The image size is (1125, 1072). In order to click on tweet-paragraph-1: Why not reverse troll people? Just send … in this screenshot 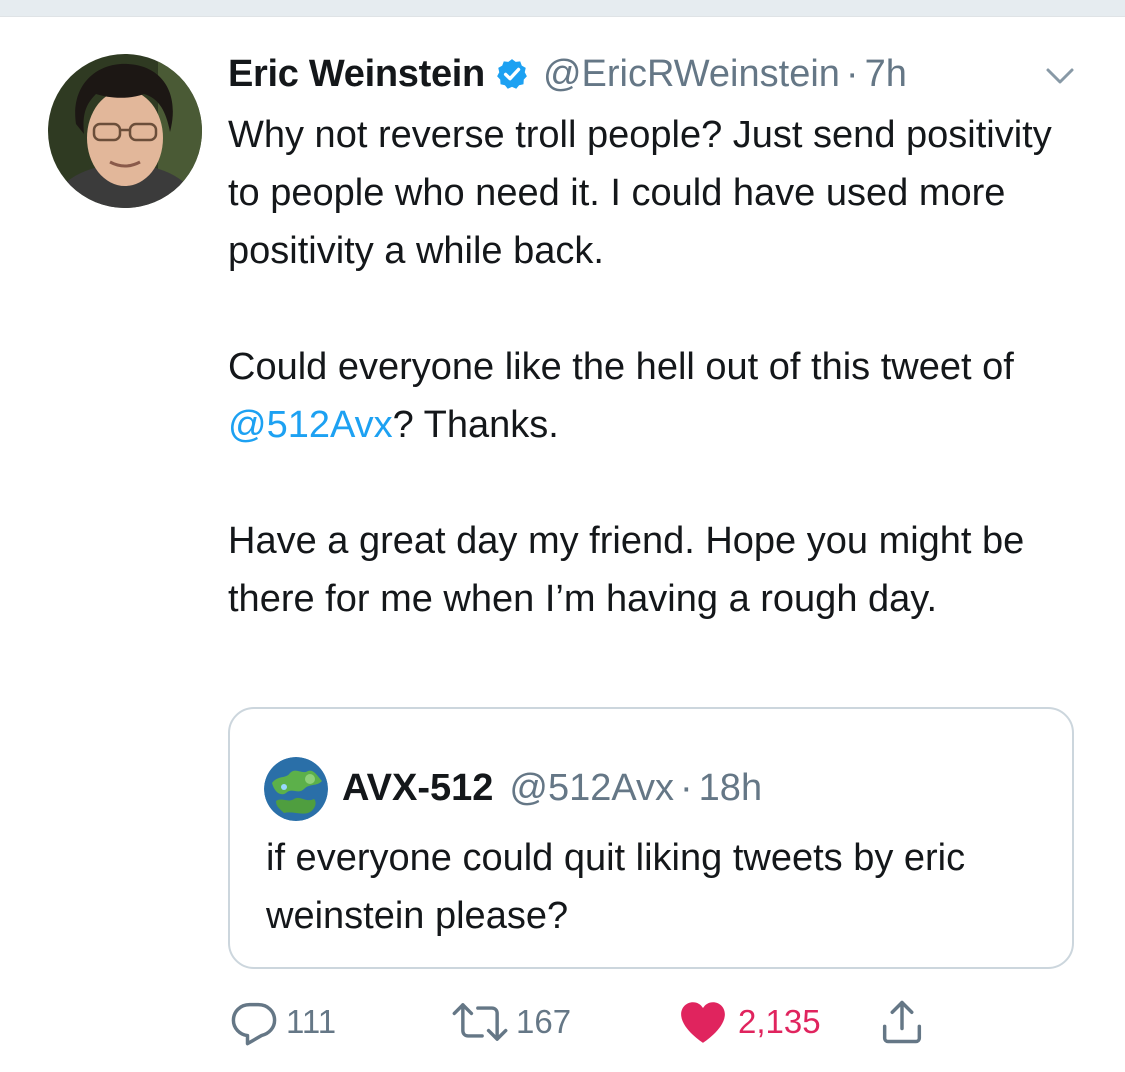, I will do `click(640, 193)`.